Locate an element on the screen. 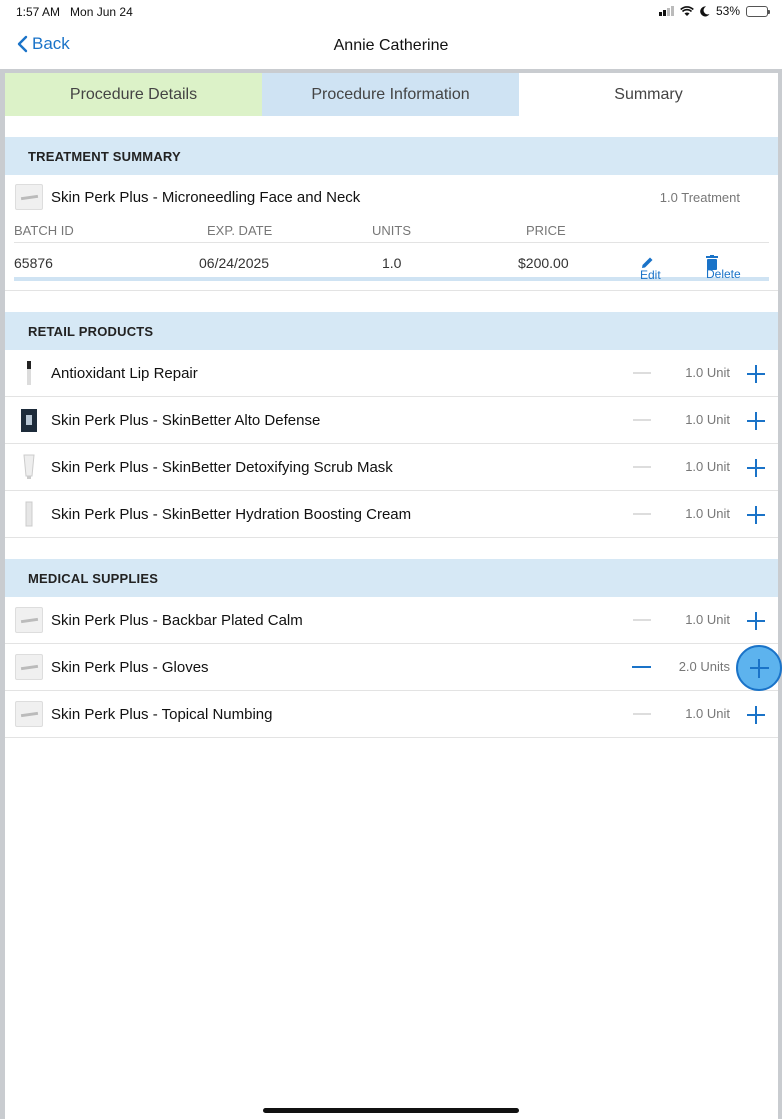 The width and height of the screenshot is (782, 1119). units-value: 1.0 is located at coordinates (392, 263).